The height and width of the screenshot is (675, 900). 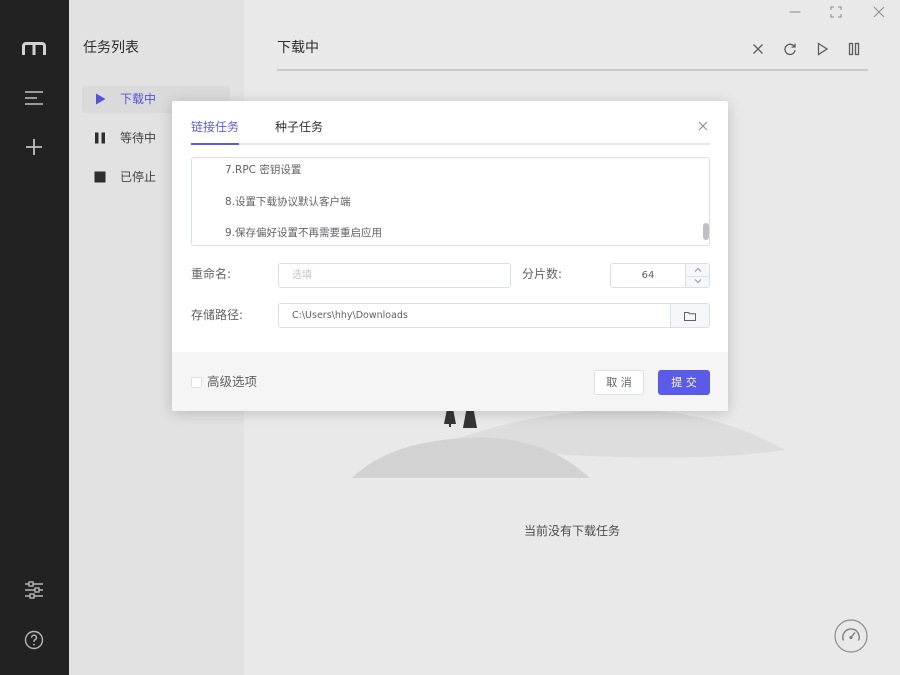 What do you see at coordinates (619, 382) in the screenshot?
I see `cancel-button: 取 消` at bounding box center [619, 382].